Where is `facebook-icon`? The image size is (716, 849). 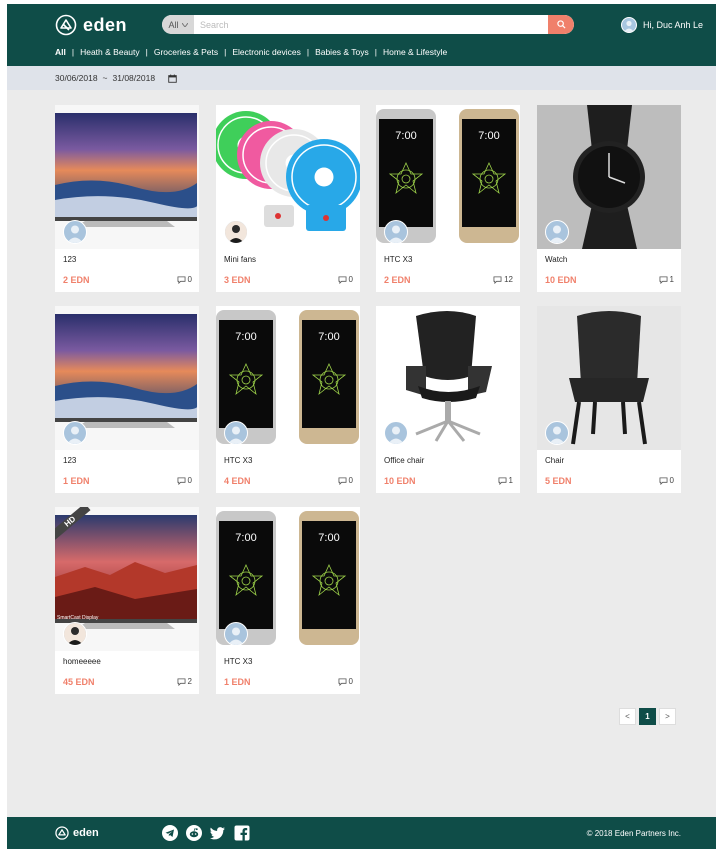 facebook-icon is located at coordinates (242, 833).